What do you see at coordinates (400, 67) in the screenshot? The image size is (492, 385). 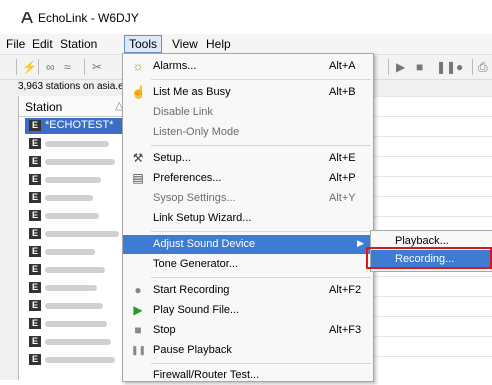 I see `play-icon: ▶` at bounding box center [400, 67].